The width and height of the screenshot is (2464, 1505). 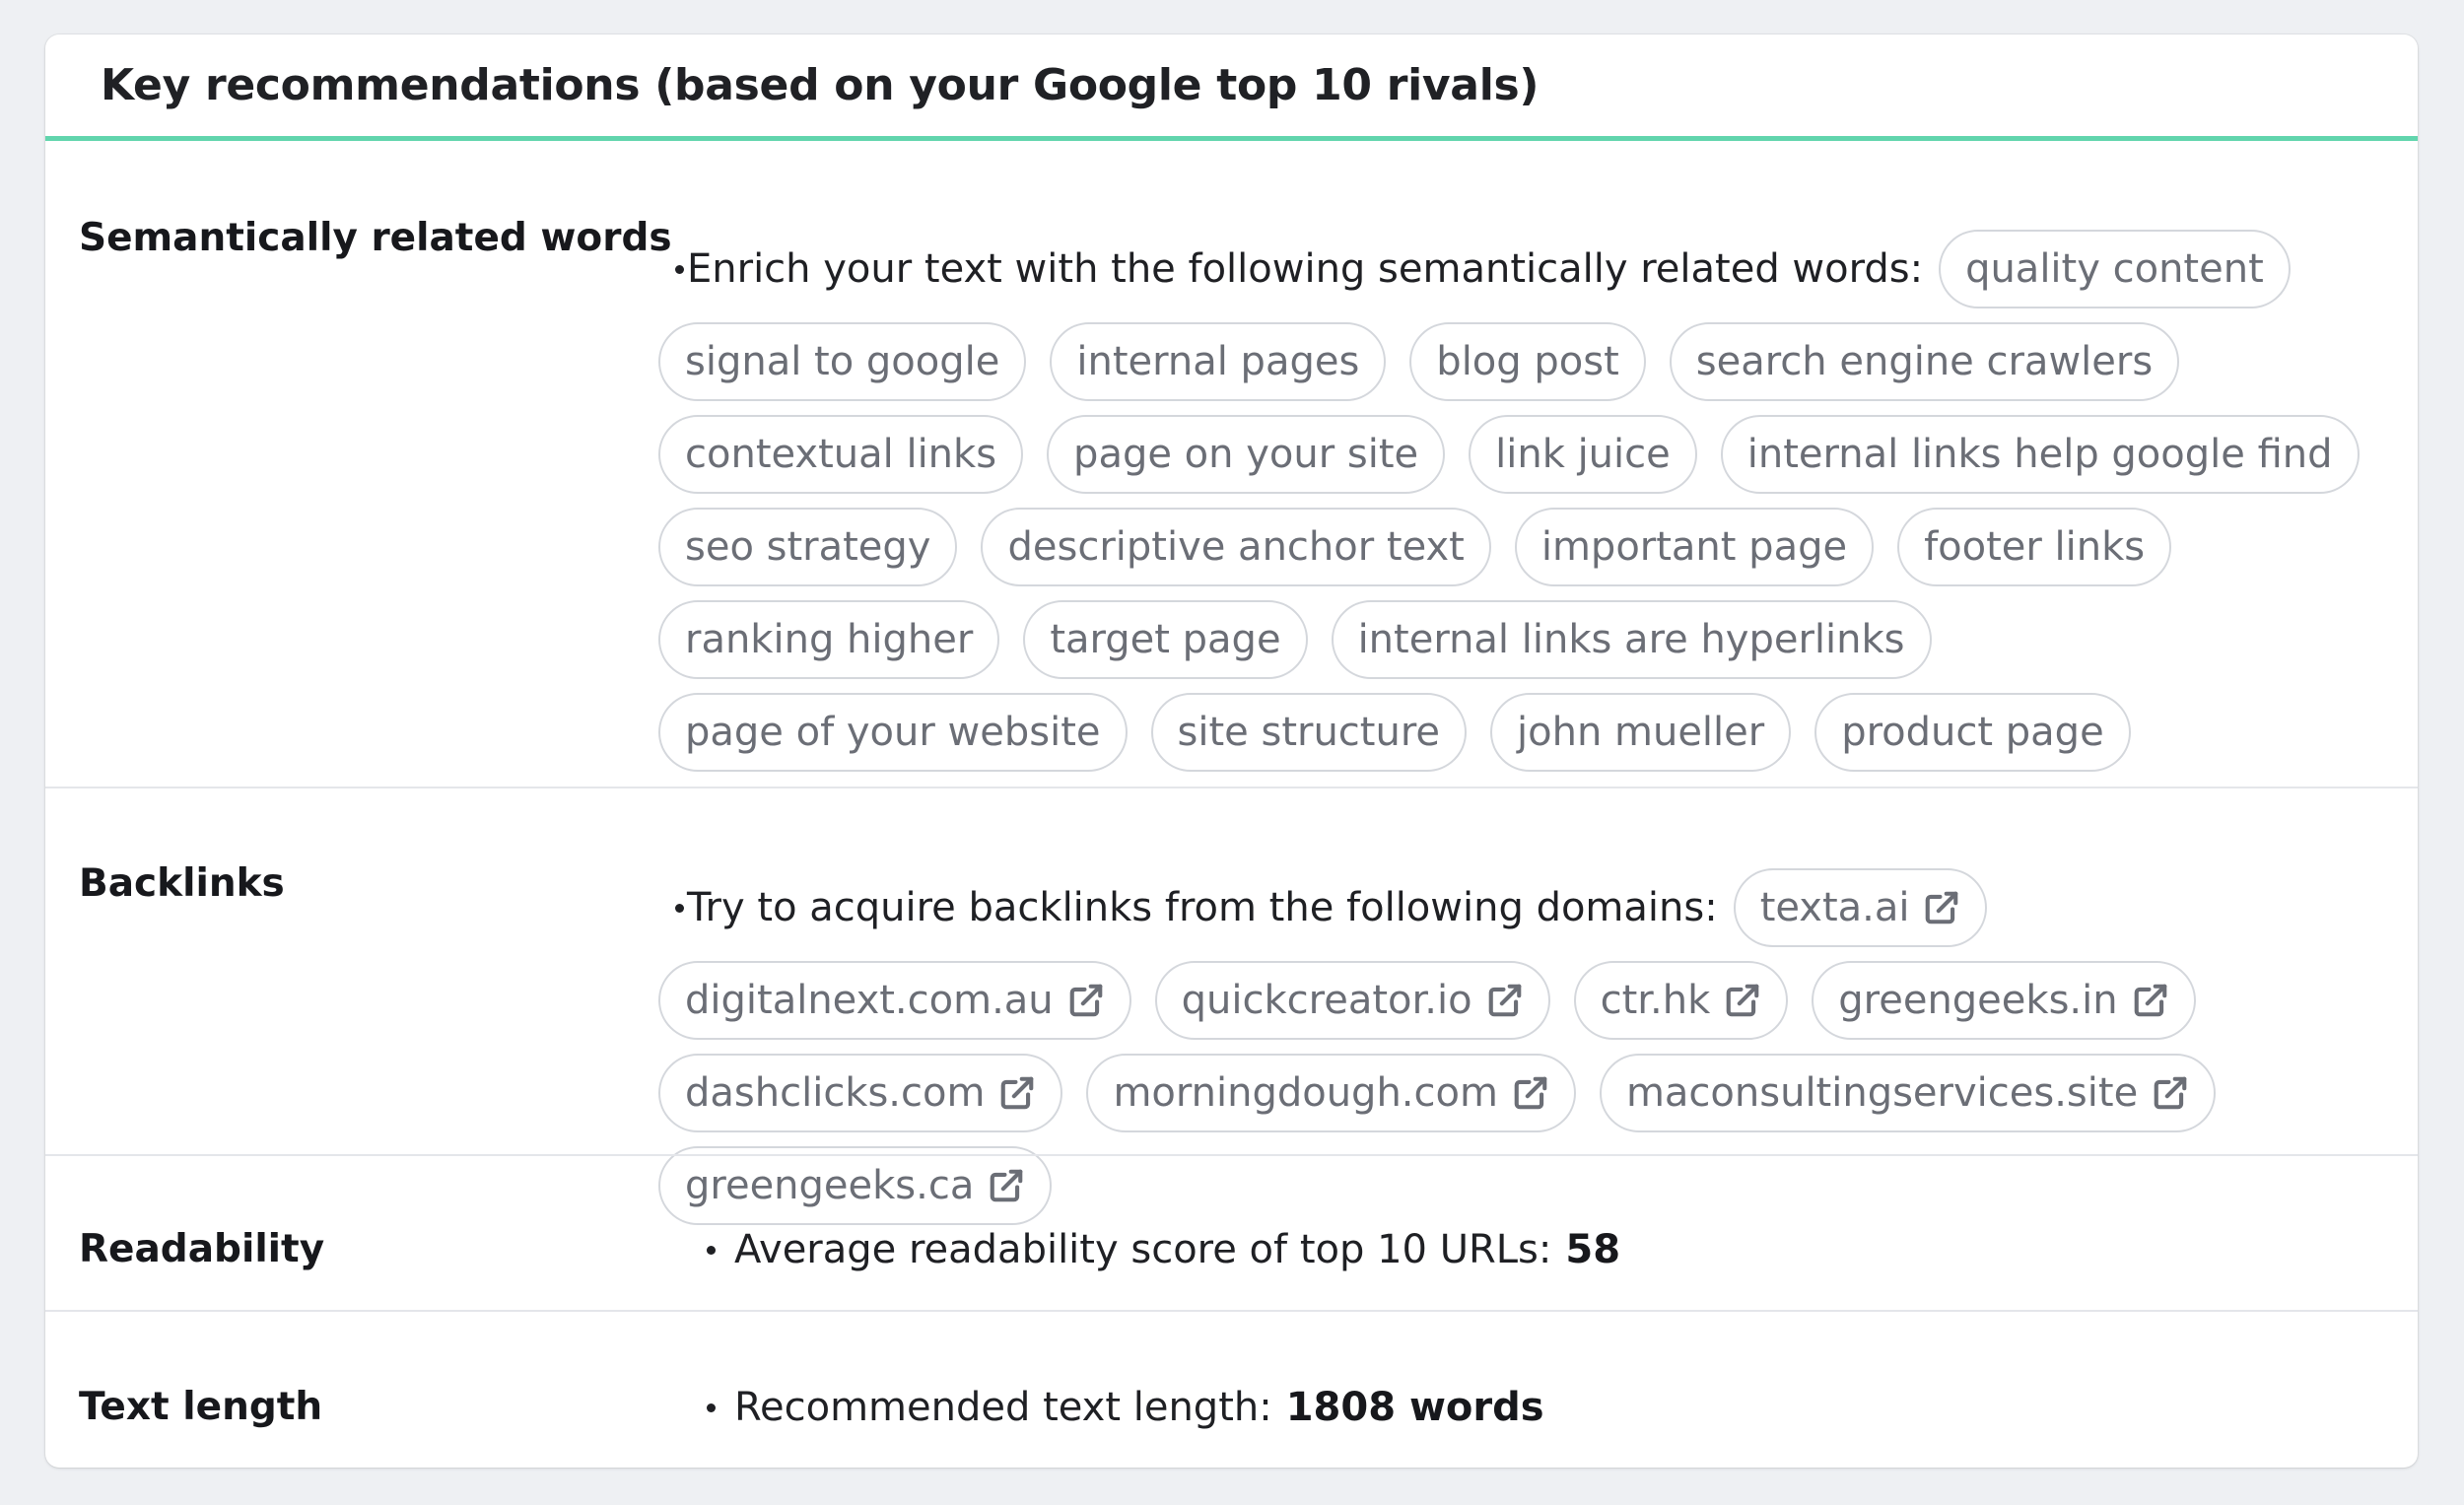 I want to click on text-length-body: Recommended text length: 1808 words, so click(x=1521, y=1407).